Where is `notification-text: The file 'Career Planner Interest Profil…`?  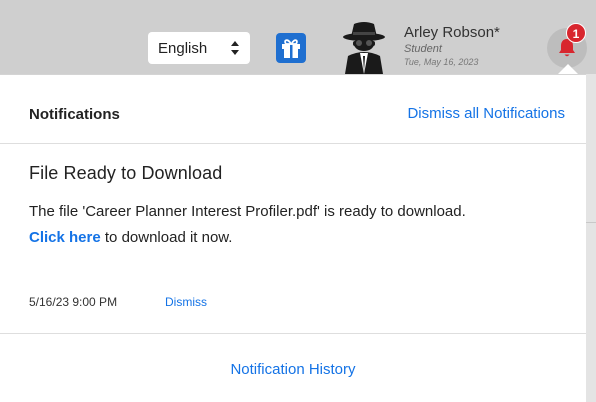
notification-text: The file 'Career Planner Interest Profil… is located at coordinates (247, 211).